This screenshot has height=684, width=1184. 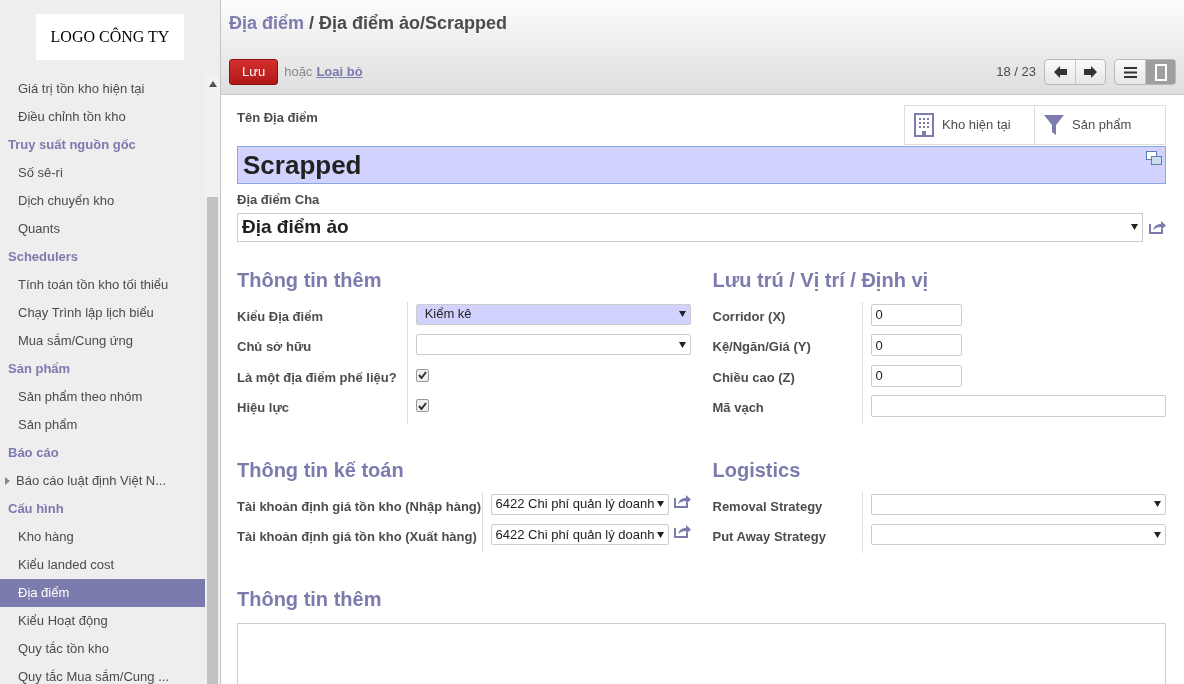 I want to click on menu-item: Mua sắm/Cung ứng, so click(x=102, y=341).